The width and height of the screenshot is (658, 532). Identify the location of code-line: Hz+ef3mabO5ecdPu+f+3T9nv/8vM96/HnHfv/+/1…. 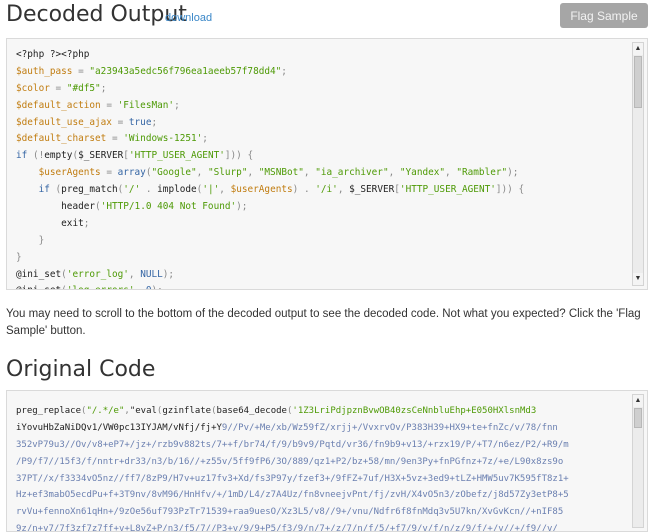
(292, 495).